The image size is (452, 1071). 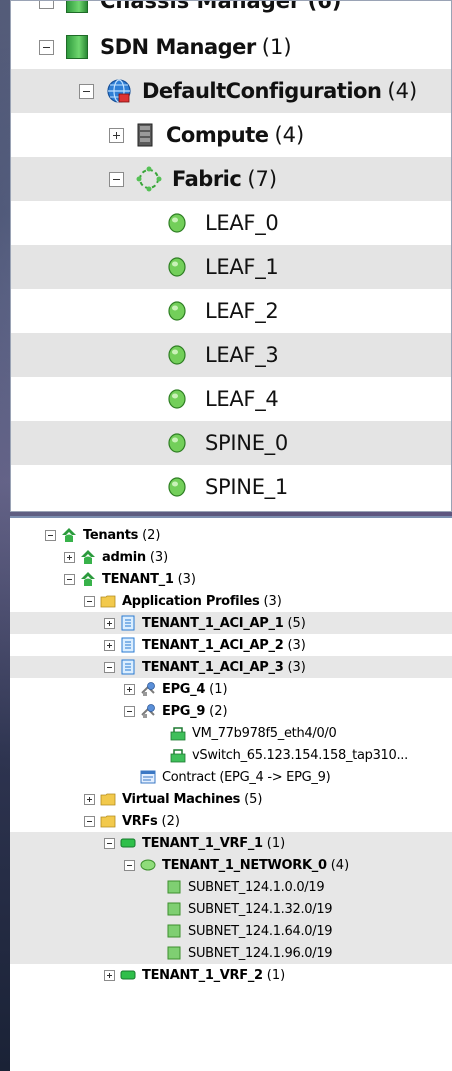 What do you see at coordinates (402, 91) in the screenshot?
I see `tree-row-count: (4)` at bounding box center [402, 91].